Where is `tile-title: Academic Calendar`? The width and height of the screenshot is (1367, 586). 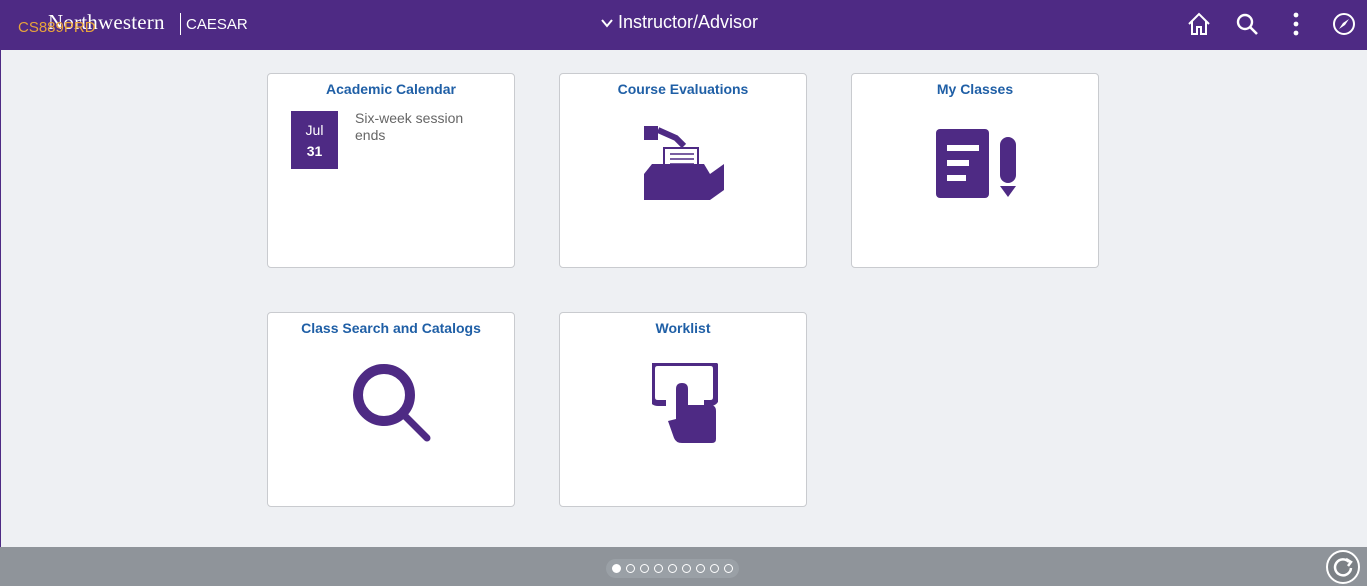 tile-title: Academic Calendar is located at coordinates (391, 89).